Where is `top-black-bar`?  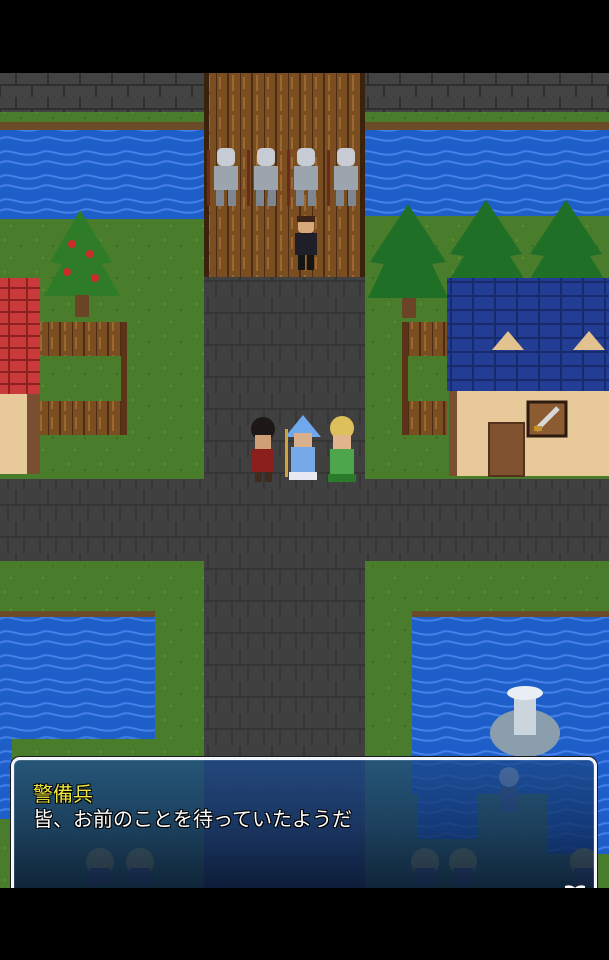 top-black-bar is located at coordinates (304, 36).